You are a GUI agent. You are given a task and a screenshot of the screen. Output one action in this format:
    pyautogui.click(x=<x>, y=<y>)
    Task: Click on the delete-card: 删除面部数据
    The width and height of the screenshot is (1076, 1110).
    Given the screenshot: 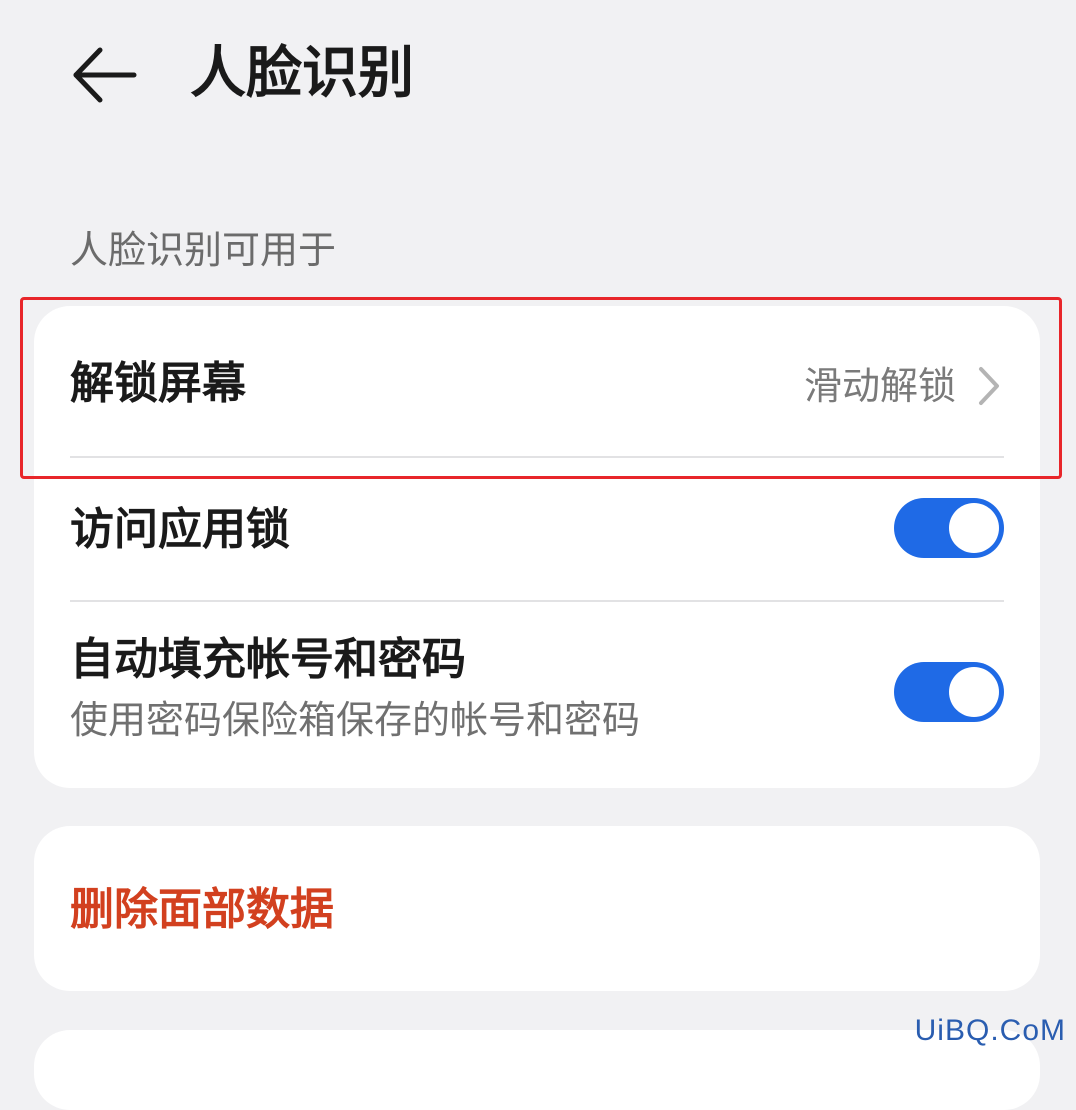 What is the action you would take?
    pyautogui.click(x=537, y=908)
    